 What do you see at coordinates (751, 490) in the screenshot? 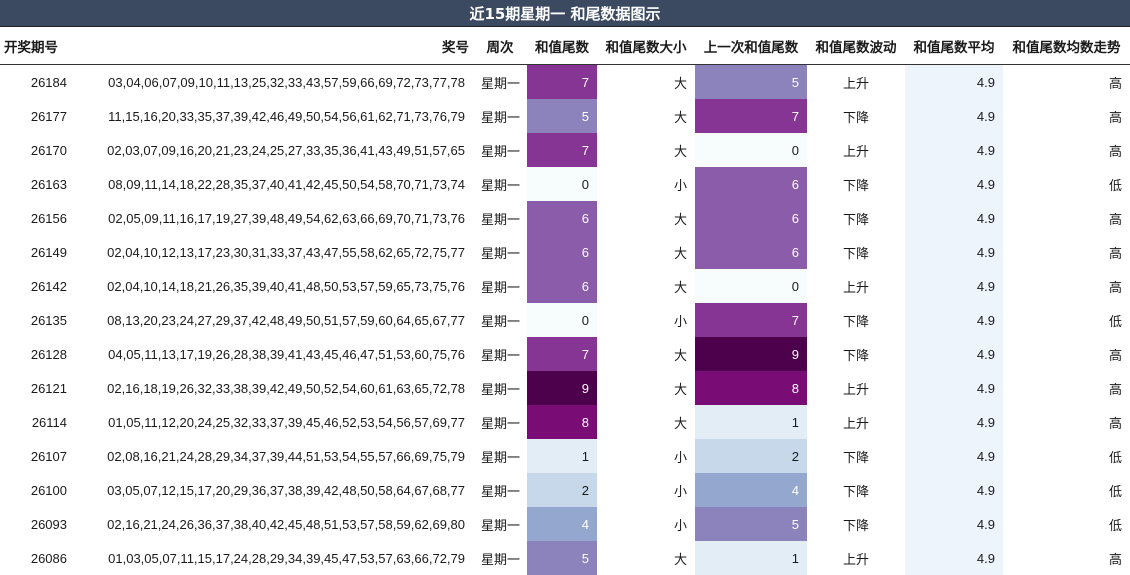
I see `cell-prev-tail: 4` at bounding box center [751, 490].